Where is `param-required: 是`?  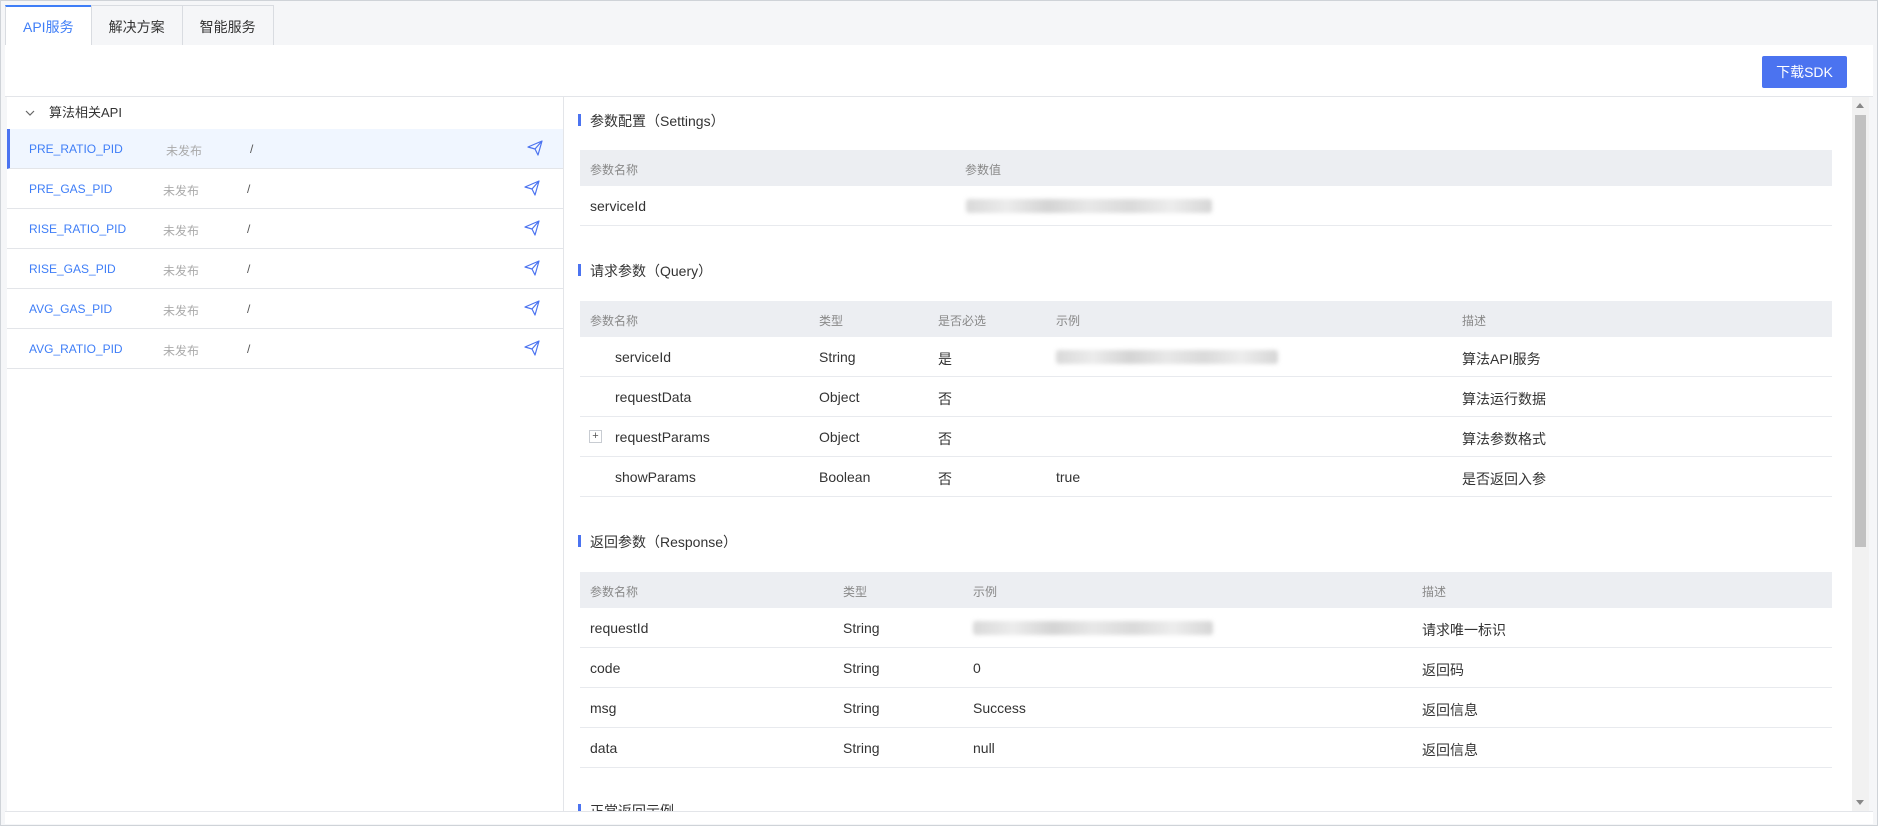 param-required: 是 is located at coordinates (945, 359).